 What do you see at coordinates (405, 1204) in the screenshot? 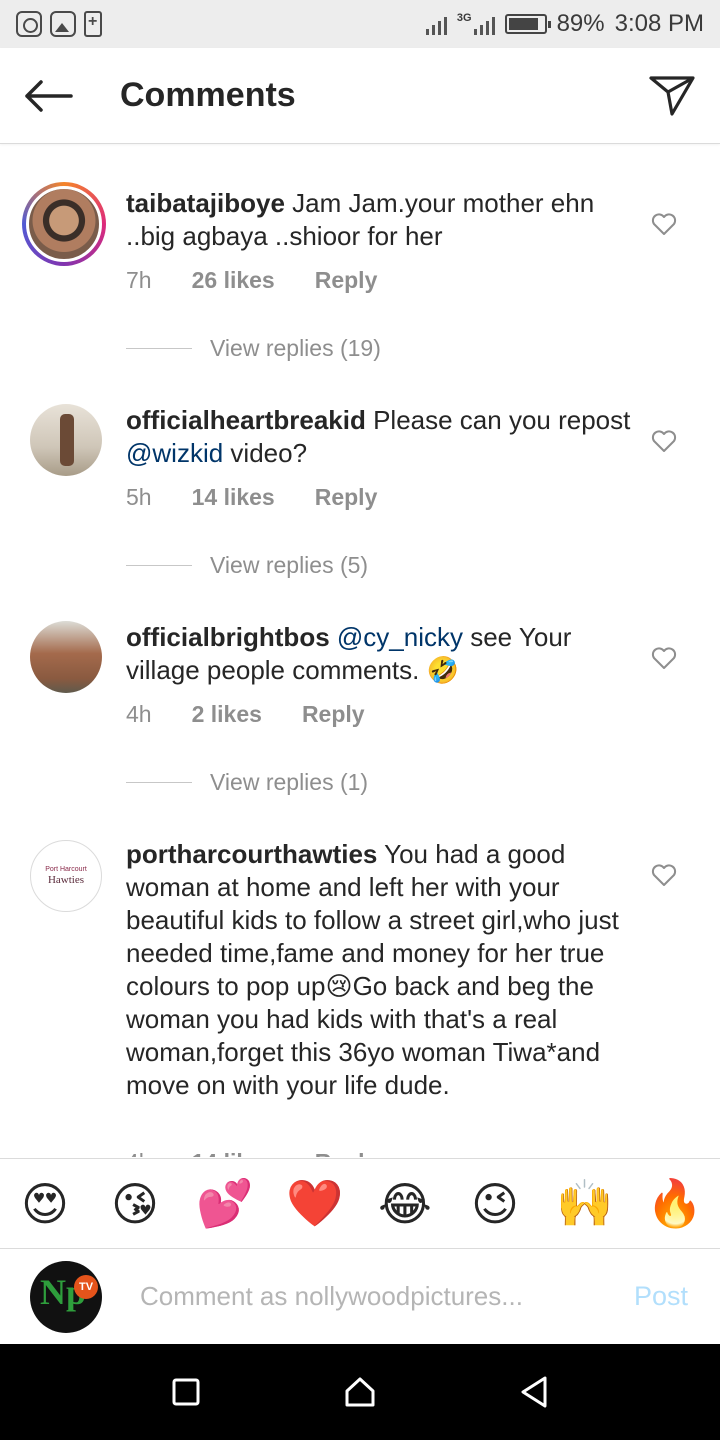
I see `emoji-tears-of-joy: 😂` at bounding box center [405, 1204].